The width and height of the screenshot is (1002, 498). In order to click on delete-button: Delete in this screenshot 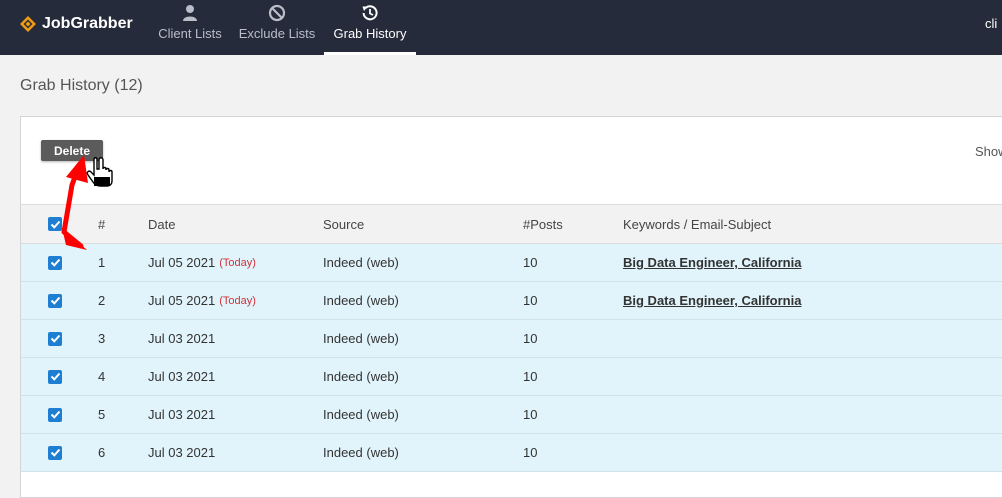, I will do `click(72, 150)`.